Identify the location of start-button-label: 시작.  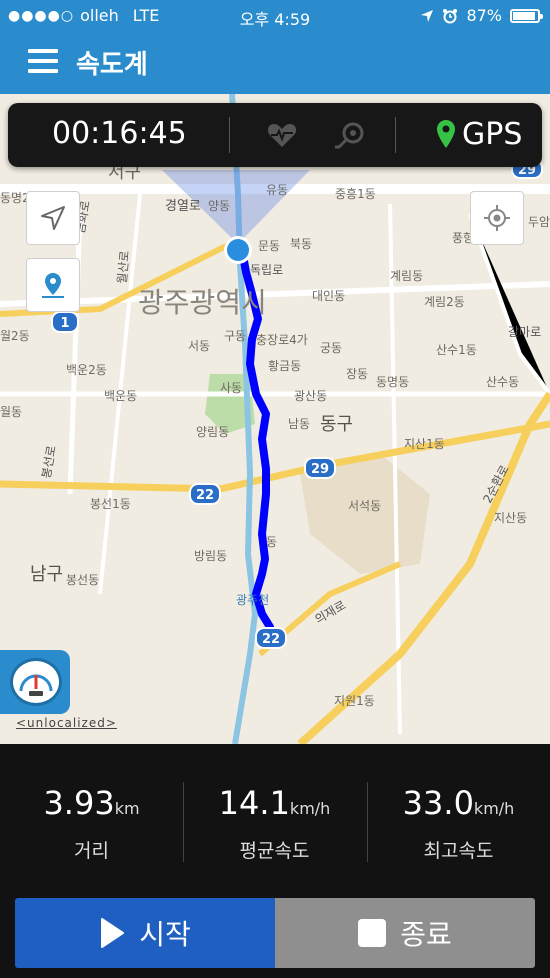
(165, 934).